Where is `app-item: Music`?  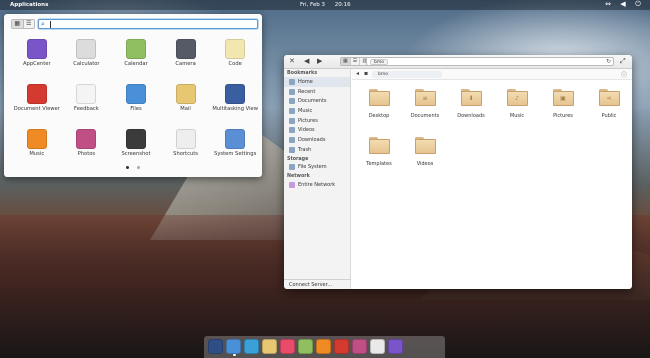
app-item: Music is located at coordinates (37, 145).